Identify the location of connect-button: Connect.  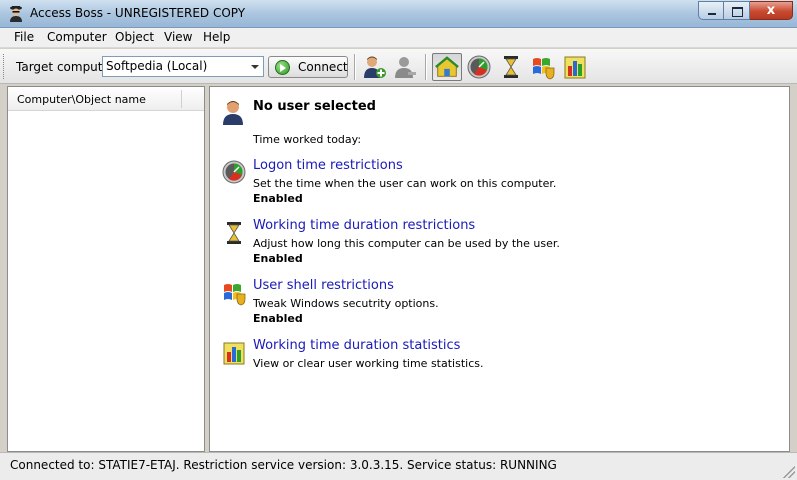
(308, 67).